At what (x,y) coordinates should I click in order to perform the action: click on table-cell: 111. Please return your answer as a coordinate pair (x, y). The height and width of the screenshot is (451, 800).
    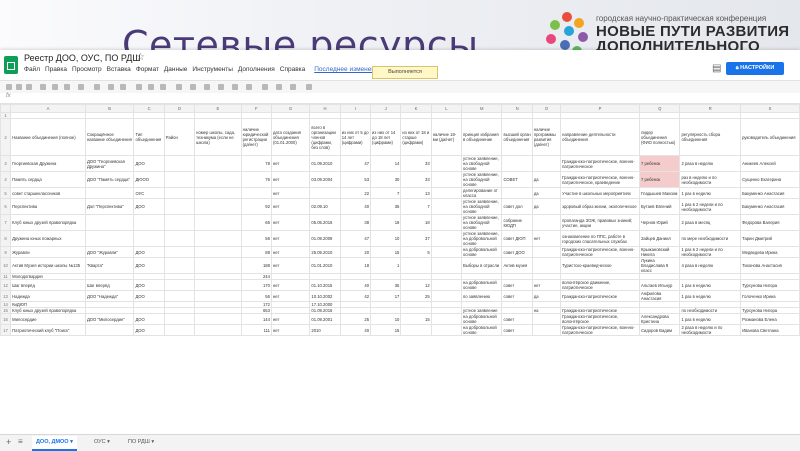
    Looking at the image, I should click on (256, 330).